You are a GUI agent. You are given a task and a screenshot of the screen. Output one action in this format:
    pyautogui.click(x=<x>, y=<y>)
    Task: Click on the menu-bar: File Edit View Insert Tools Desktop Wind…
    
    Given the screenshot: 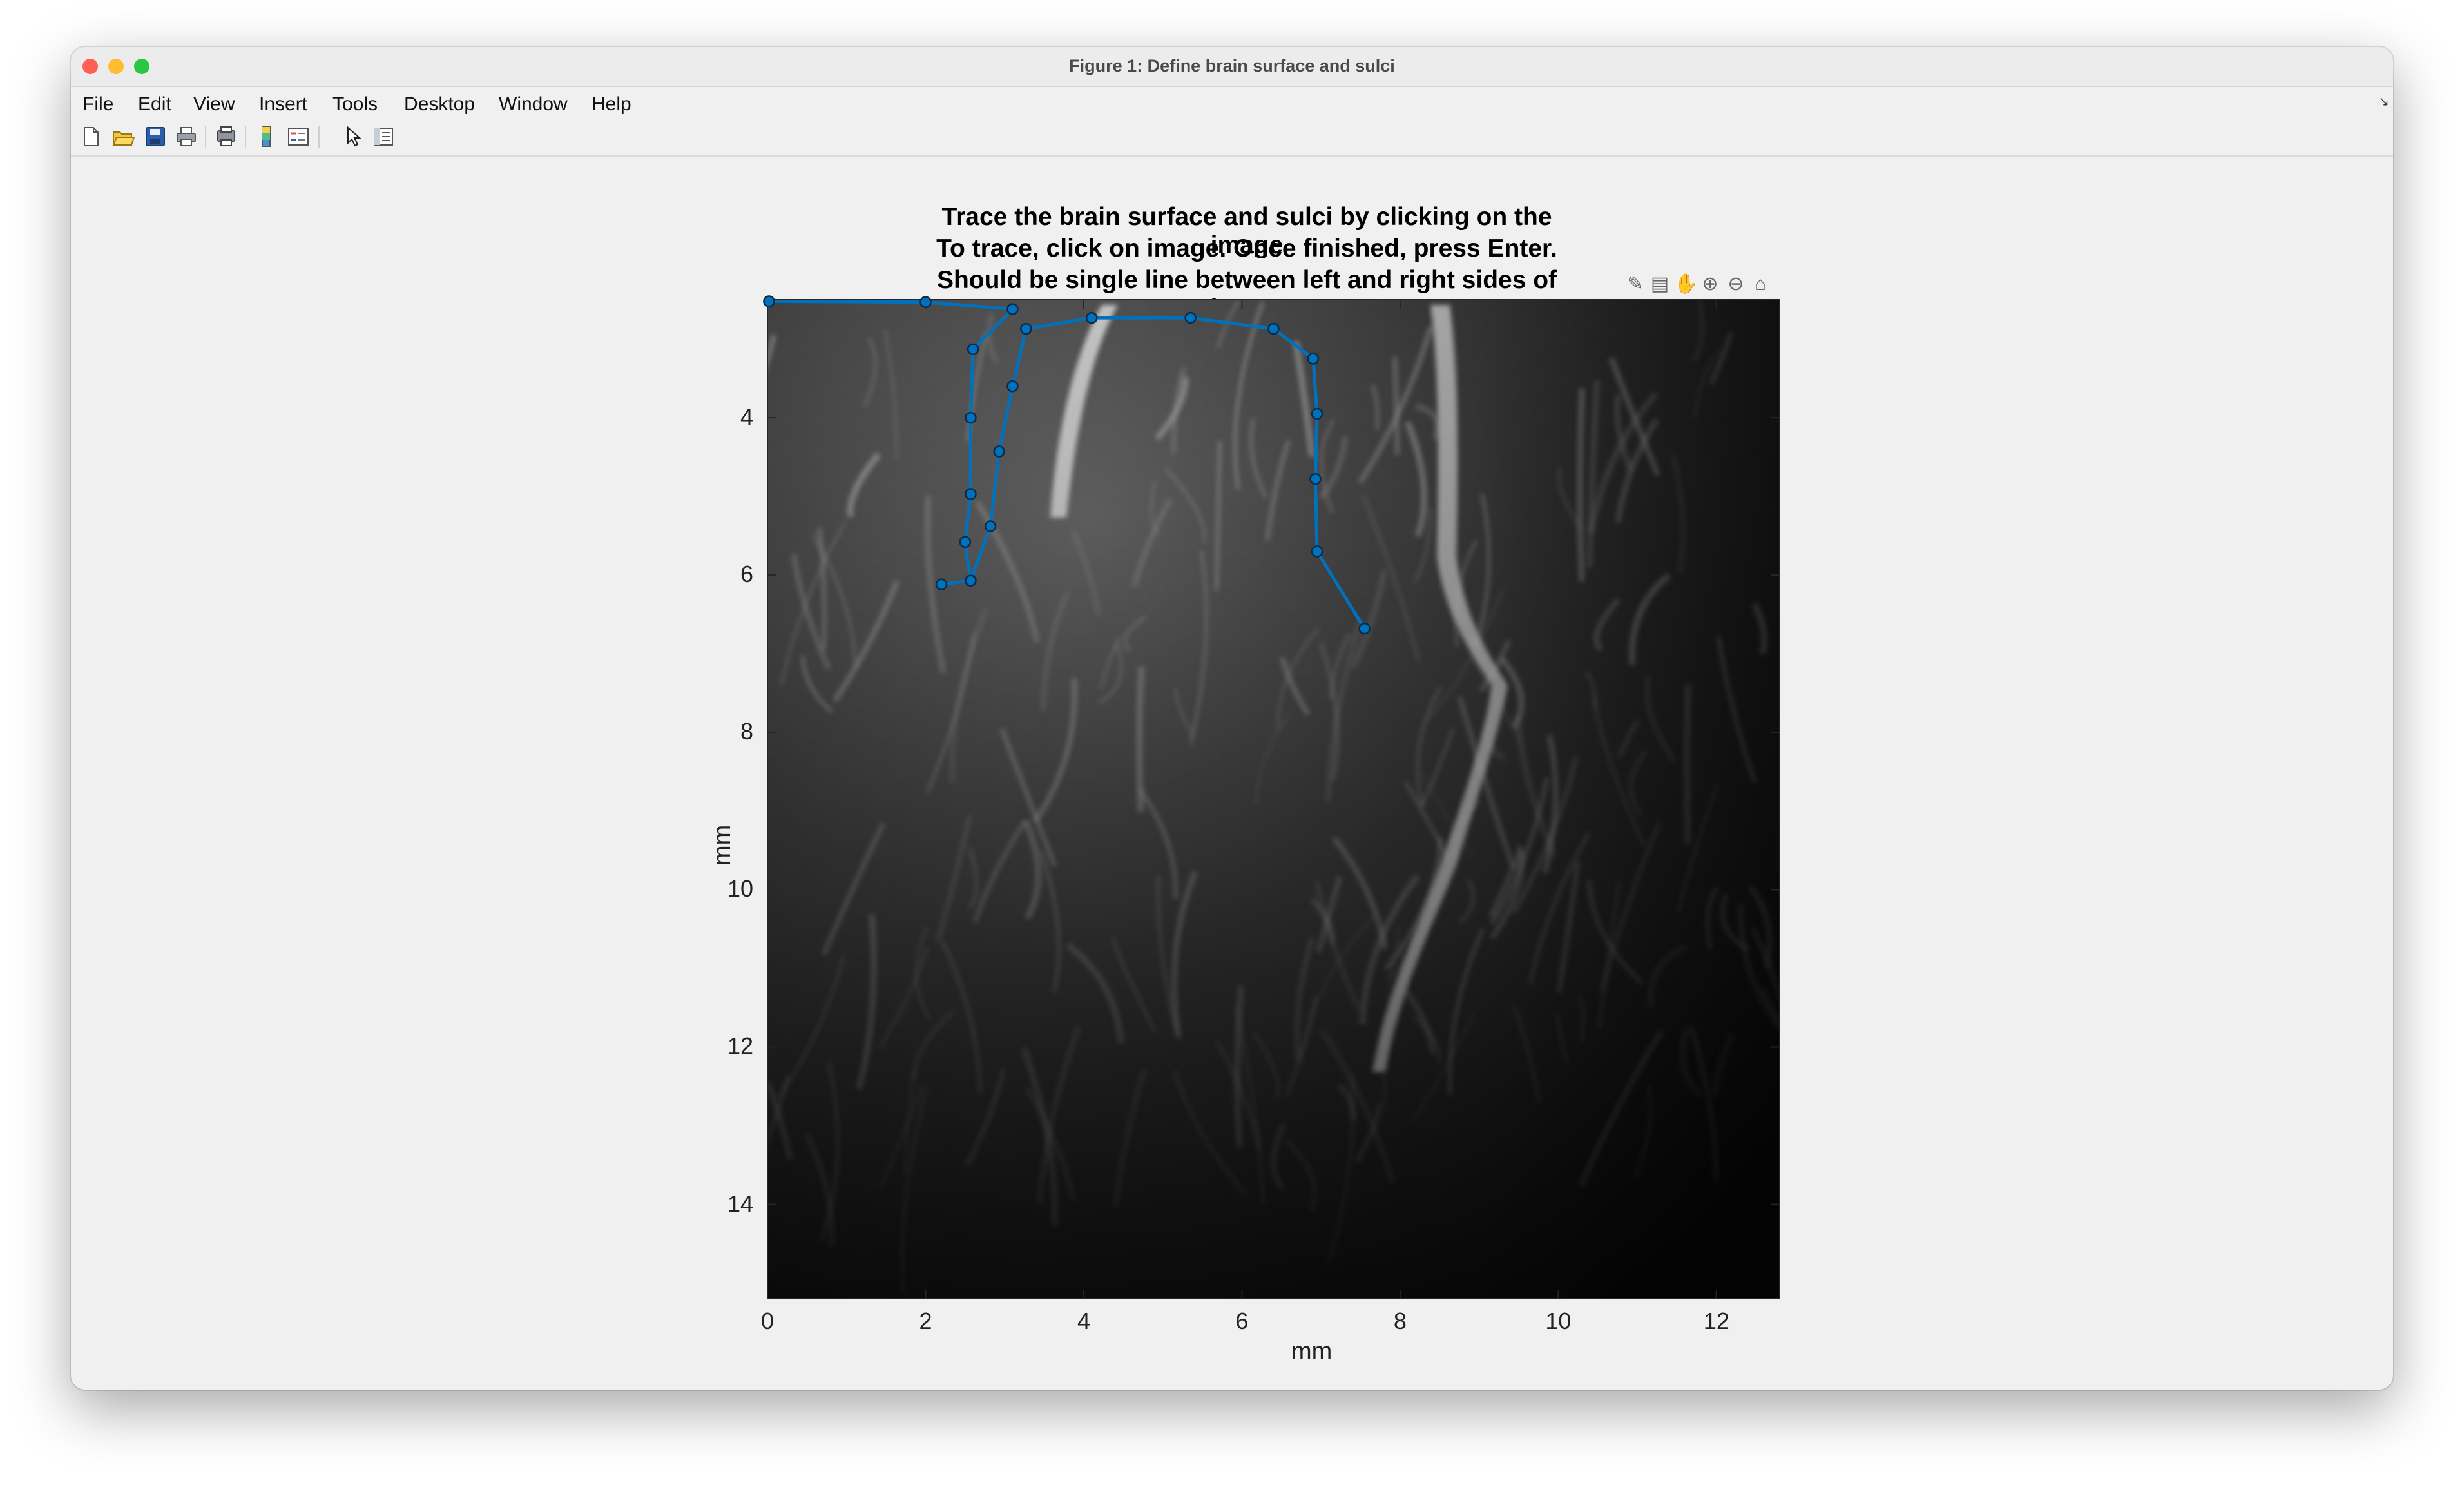 What is the action you would take?
    pyautogui.click(x=1232, y=102)
    